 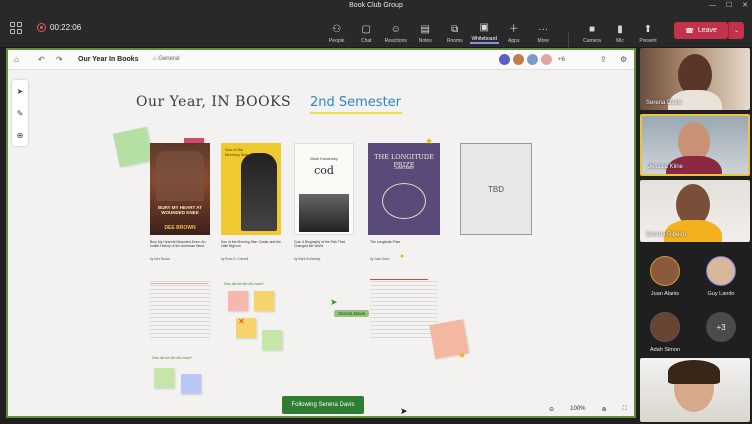 I want to click on minimize-icon: —, so click(x=712, y=6).